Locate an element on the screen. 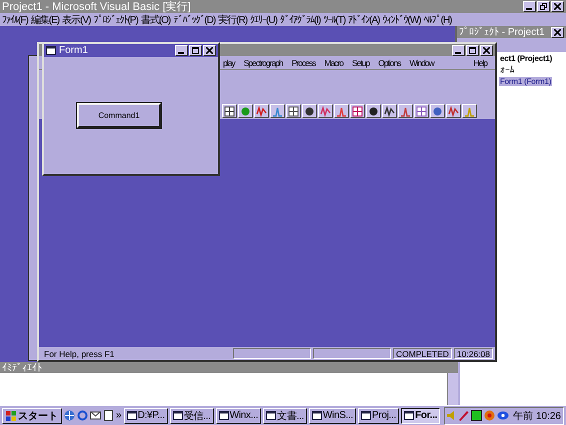 Image resolution: width=566 pixels, height=425 pixels. menu-item: Help is located at coordinates (480, 63).